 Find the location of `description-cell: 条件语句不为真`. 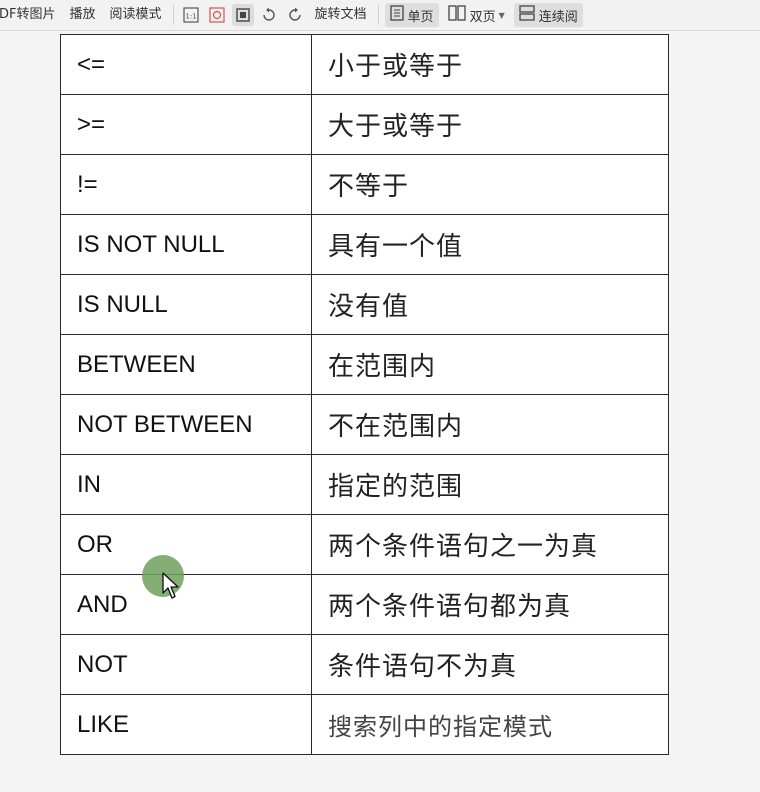

description-cell: 条件语句不为真 is located at coordinates (490, 664).